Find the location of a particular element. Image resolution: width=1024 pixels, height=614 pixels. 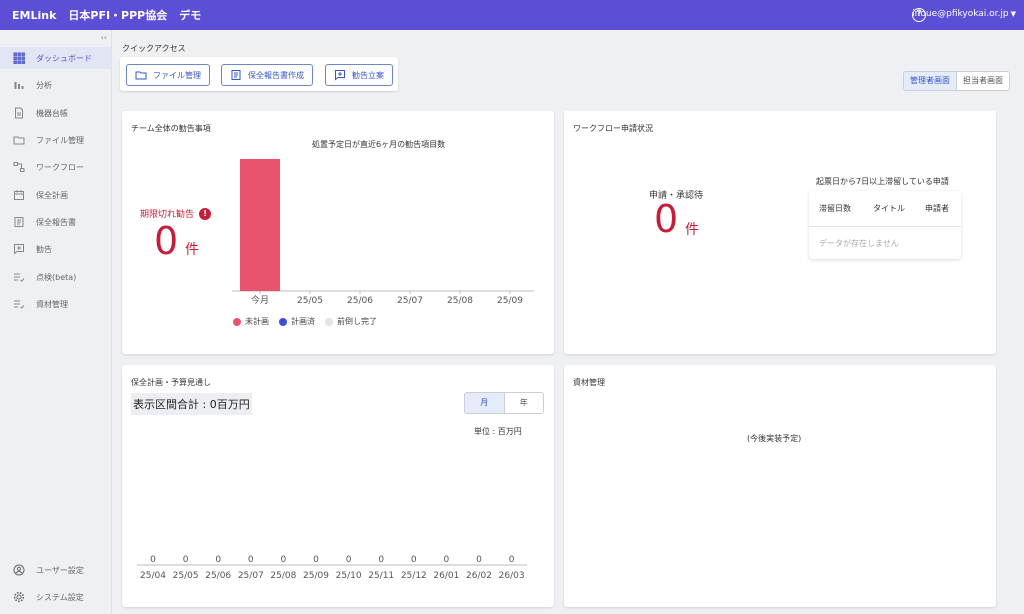

column-header-days: 滞留日数 is located at coordinates (835, 208).